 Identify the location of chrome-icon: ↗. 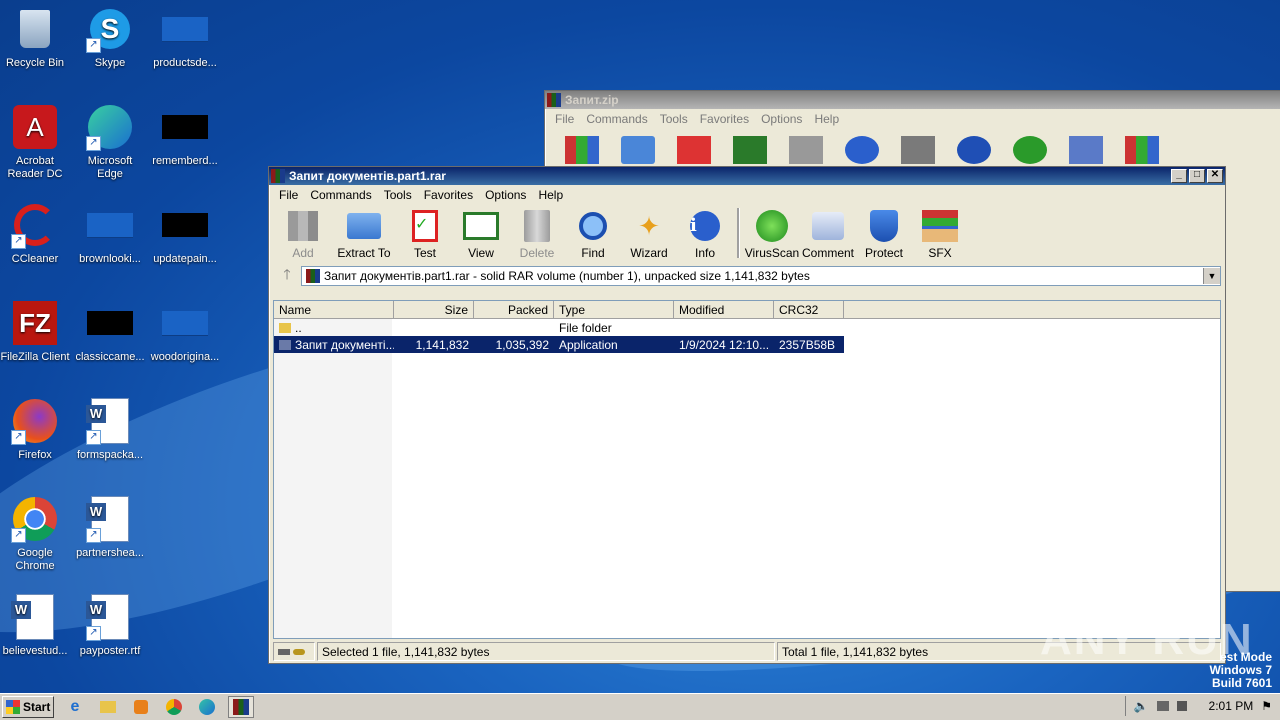
(35, 519).